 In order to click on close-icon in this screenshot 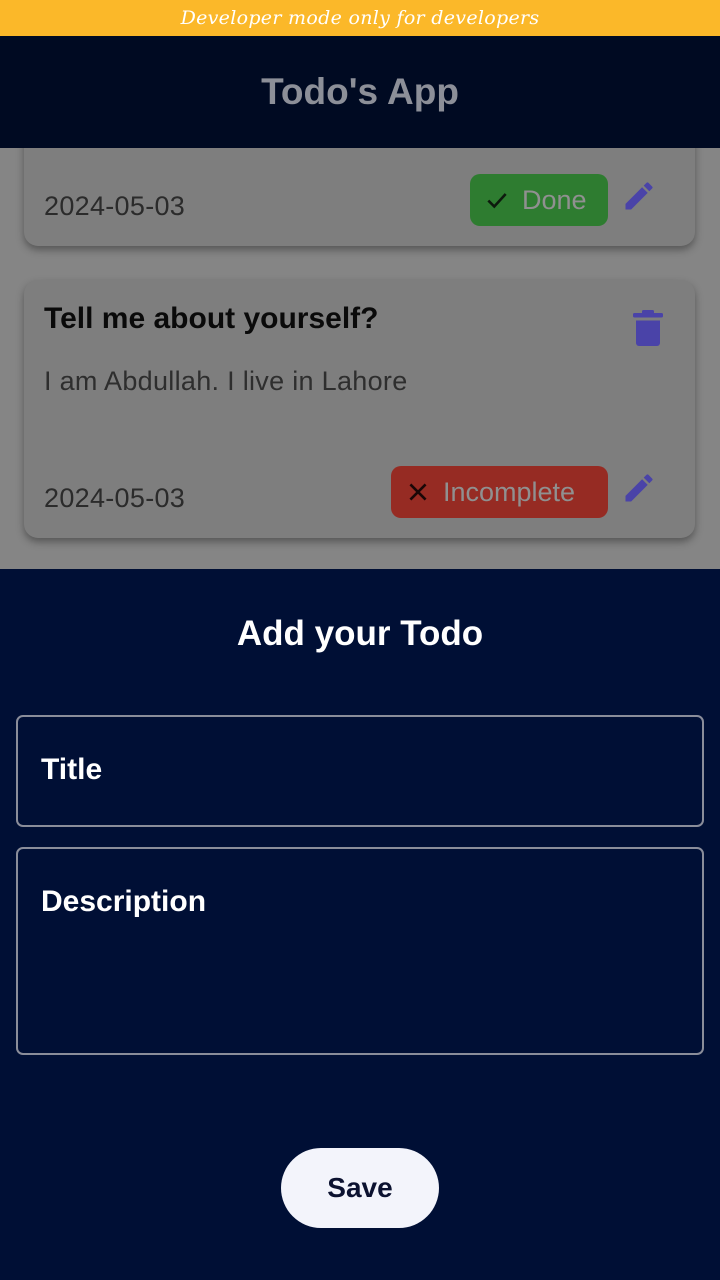, I will do `click(418, 492)`.